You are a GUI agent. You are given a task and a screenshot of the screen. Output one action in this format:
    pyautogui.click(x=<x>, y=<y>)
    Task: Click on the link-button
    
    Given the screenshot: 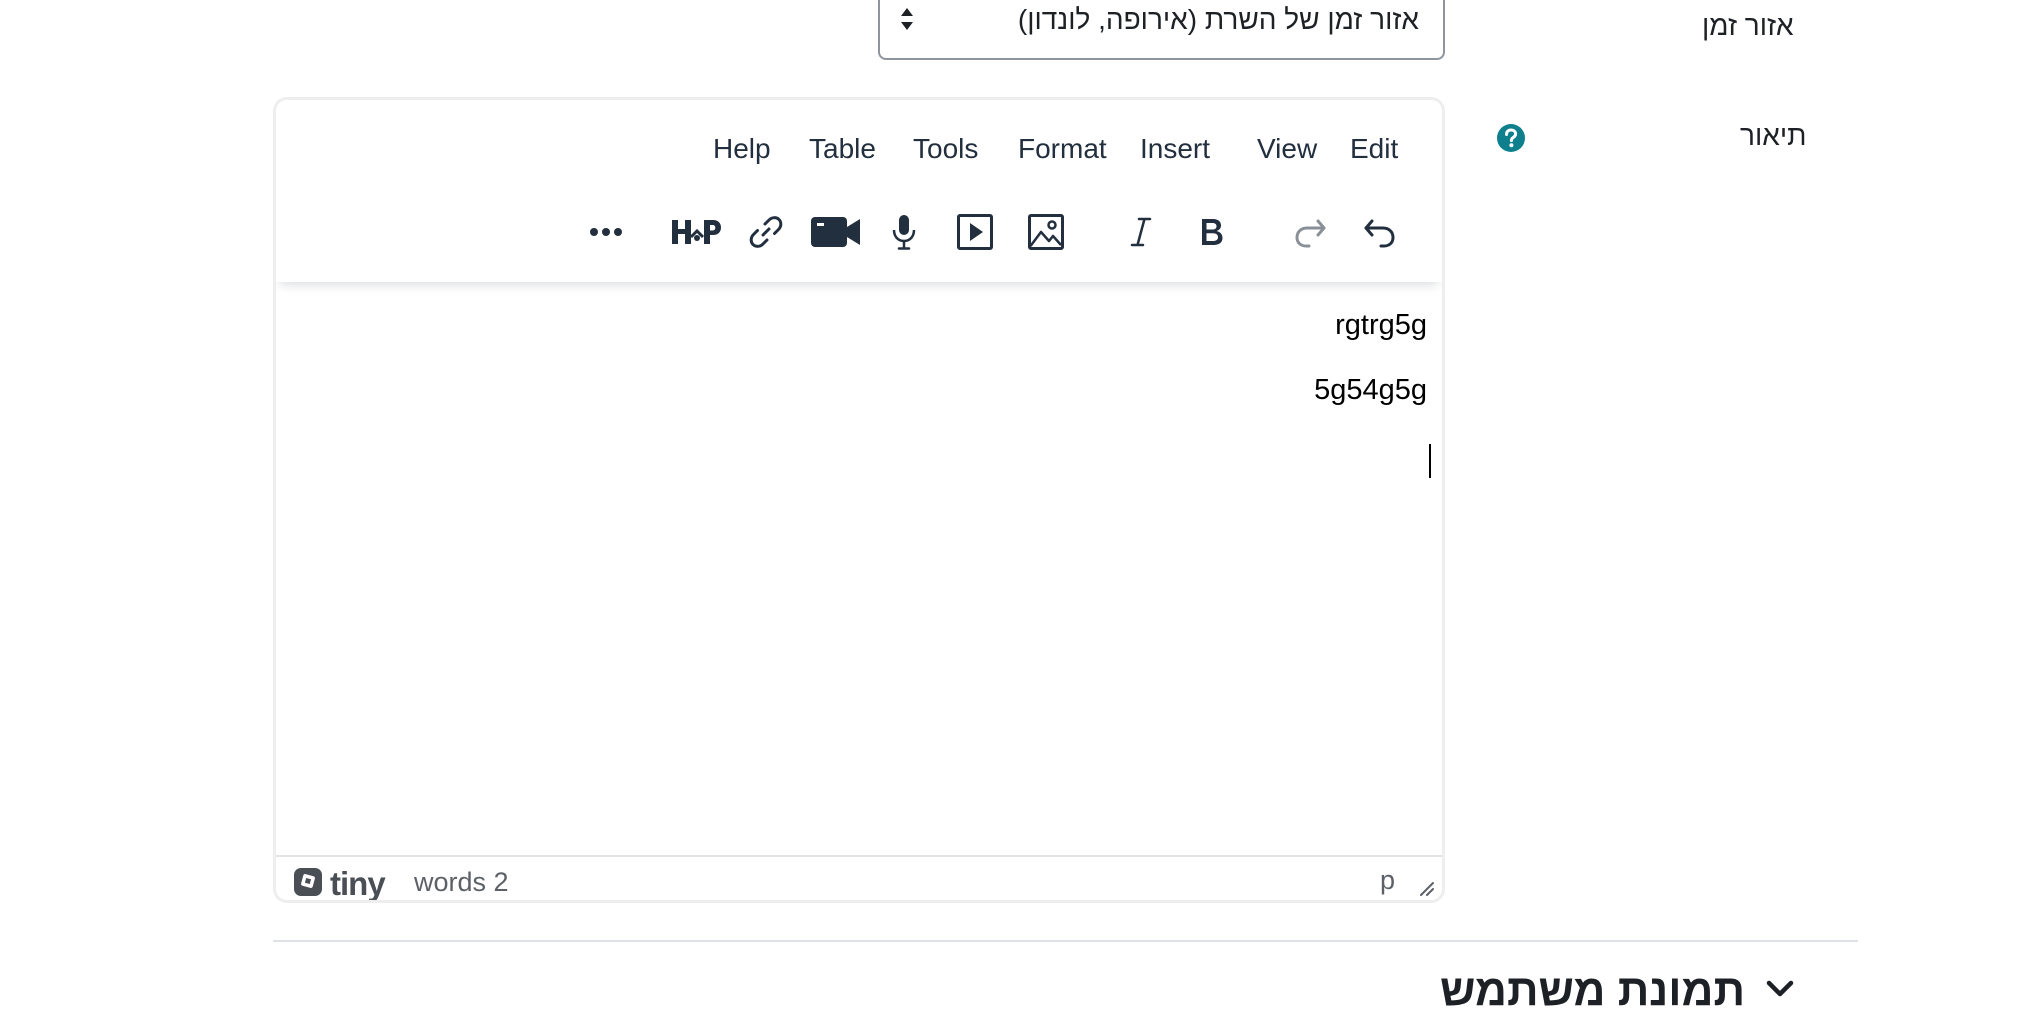 What is the action you would take?
    pyautogui.click(x=766, y=232)
    